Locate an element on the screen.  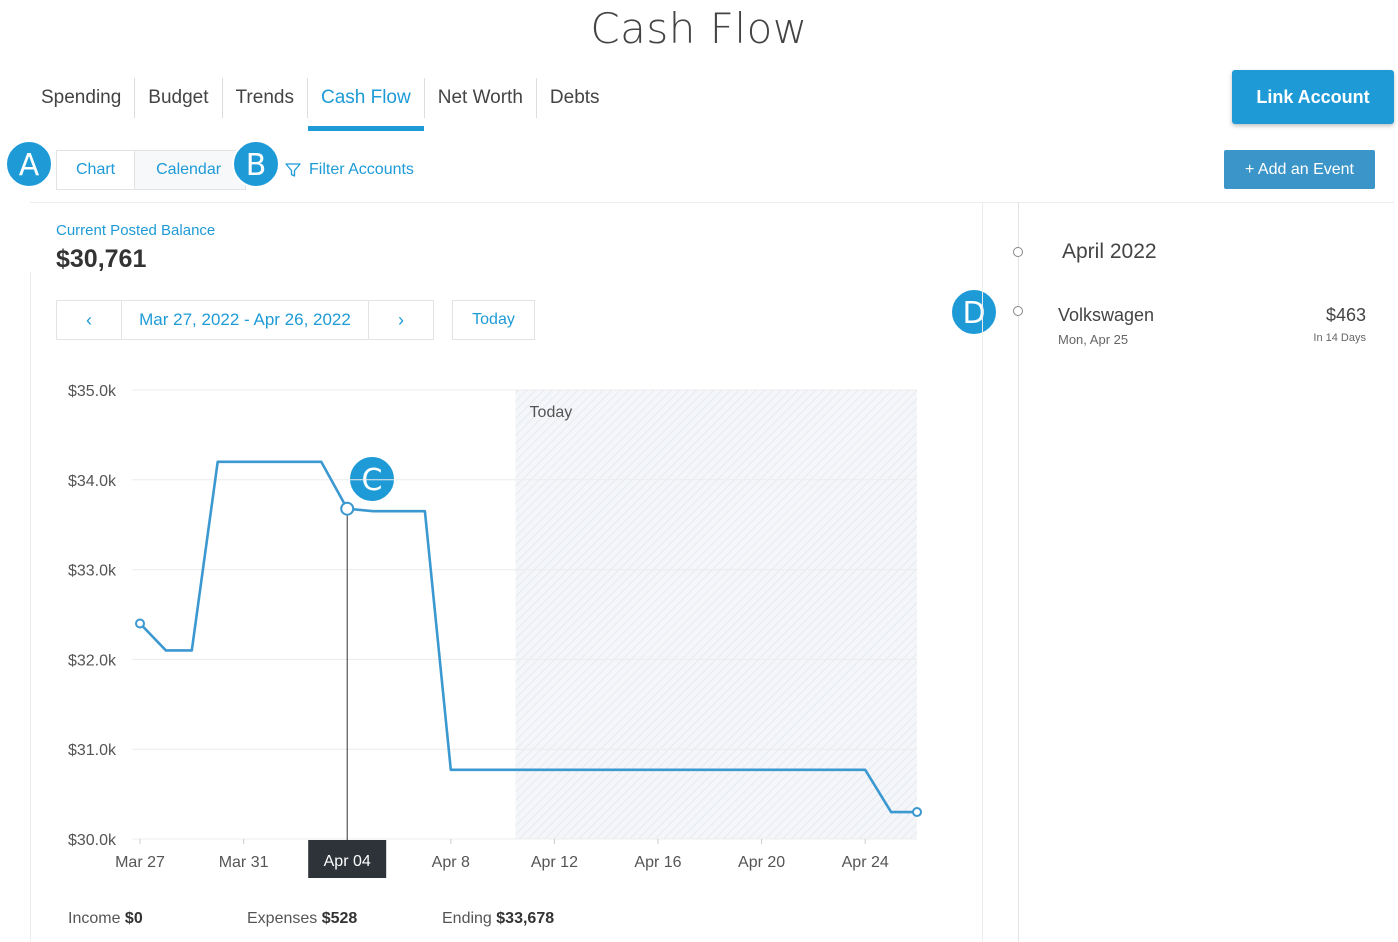
chart-view-button: Chart is located at coordinates (96, 170).